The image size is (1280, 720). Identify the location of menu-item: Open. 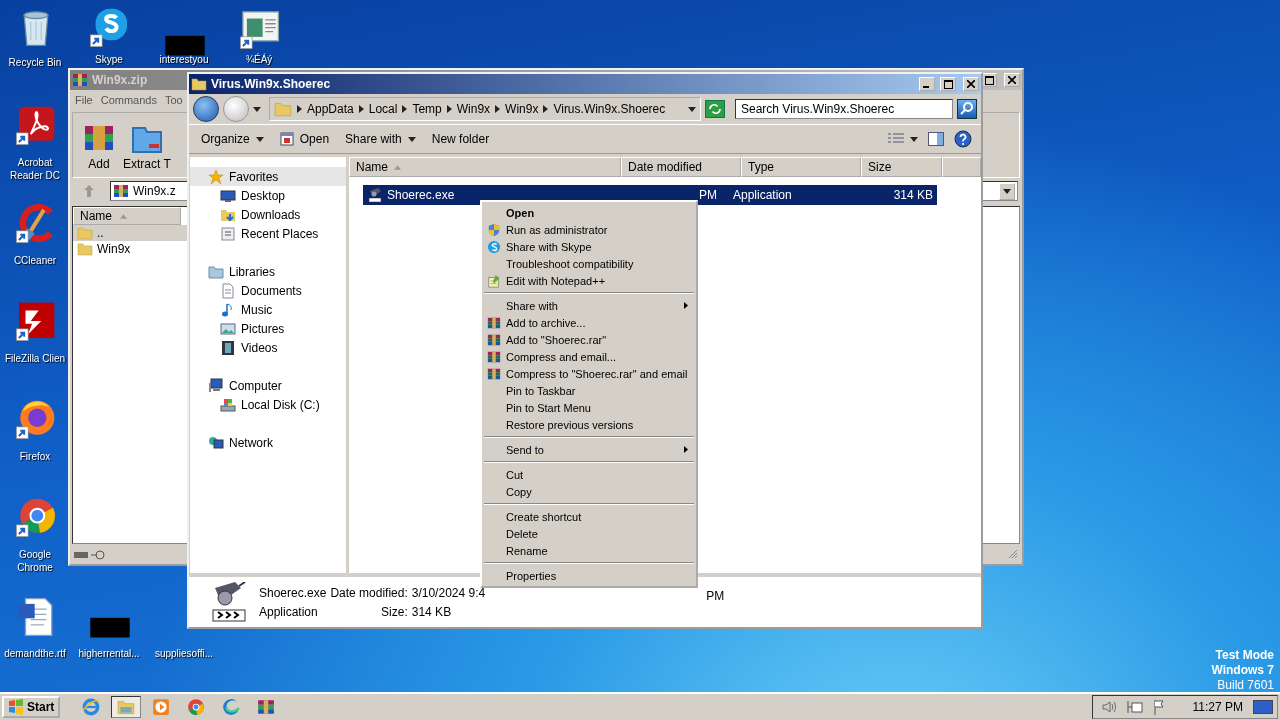
(589, 212).